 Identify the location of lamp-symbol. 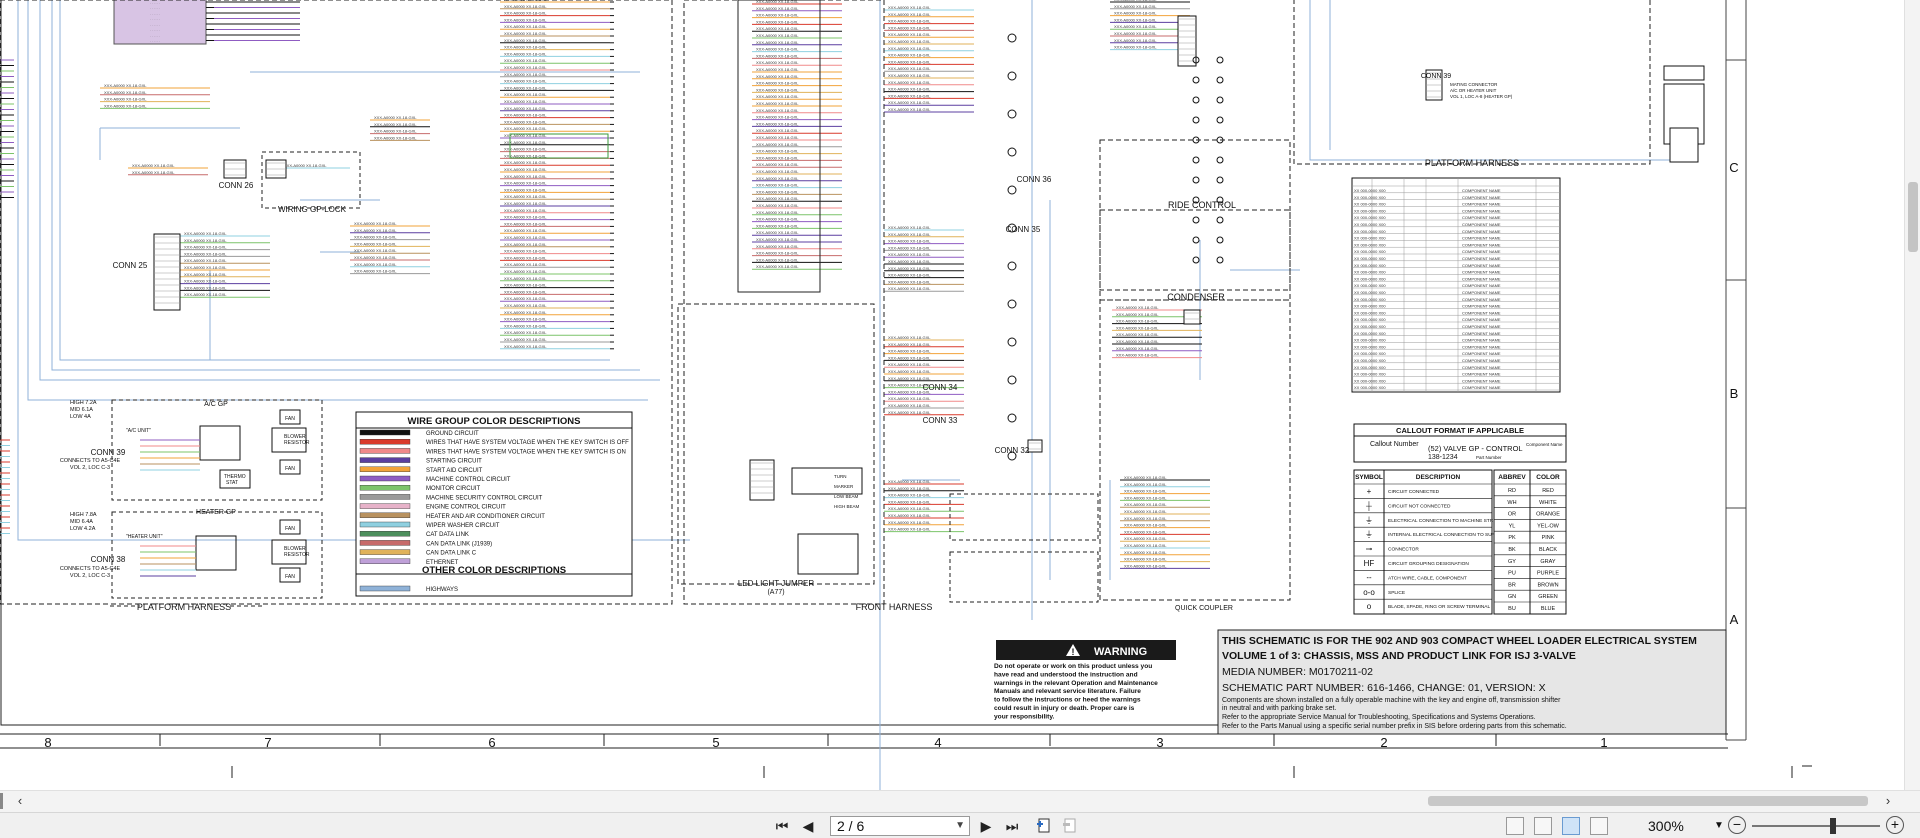
(1012, 152).